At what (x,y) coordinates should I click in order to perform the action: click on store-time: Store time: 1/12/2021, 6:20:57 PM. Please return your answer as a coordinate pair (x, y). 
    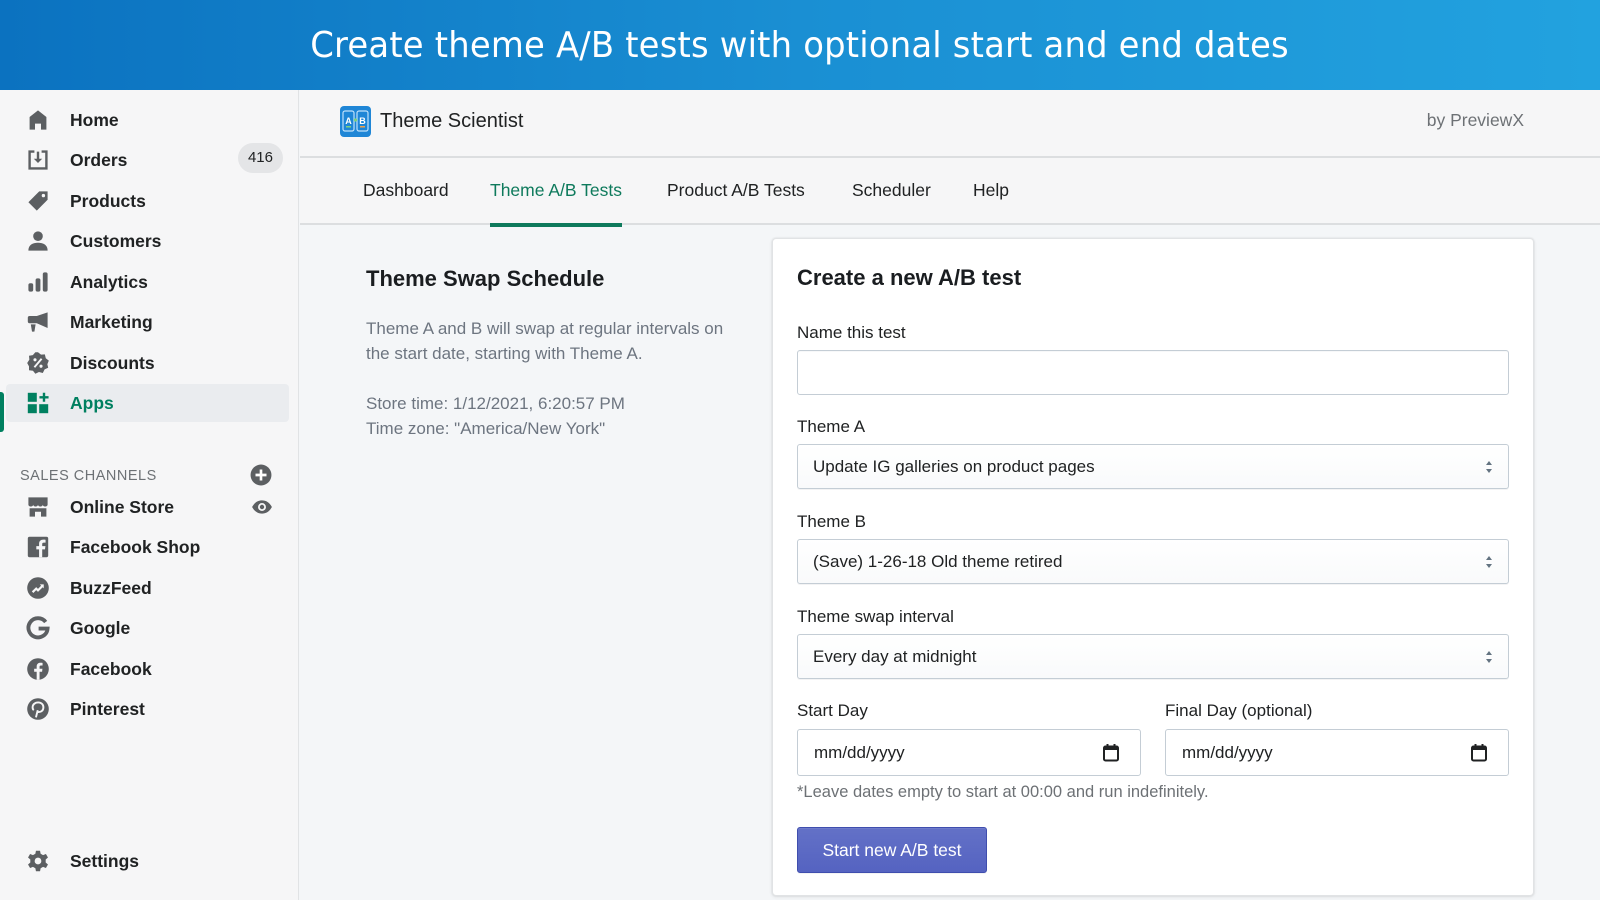
    Looking at the image, I should click on (495, 403).